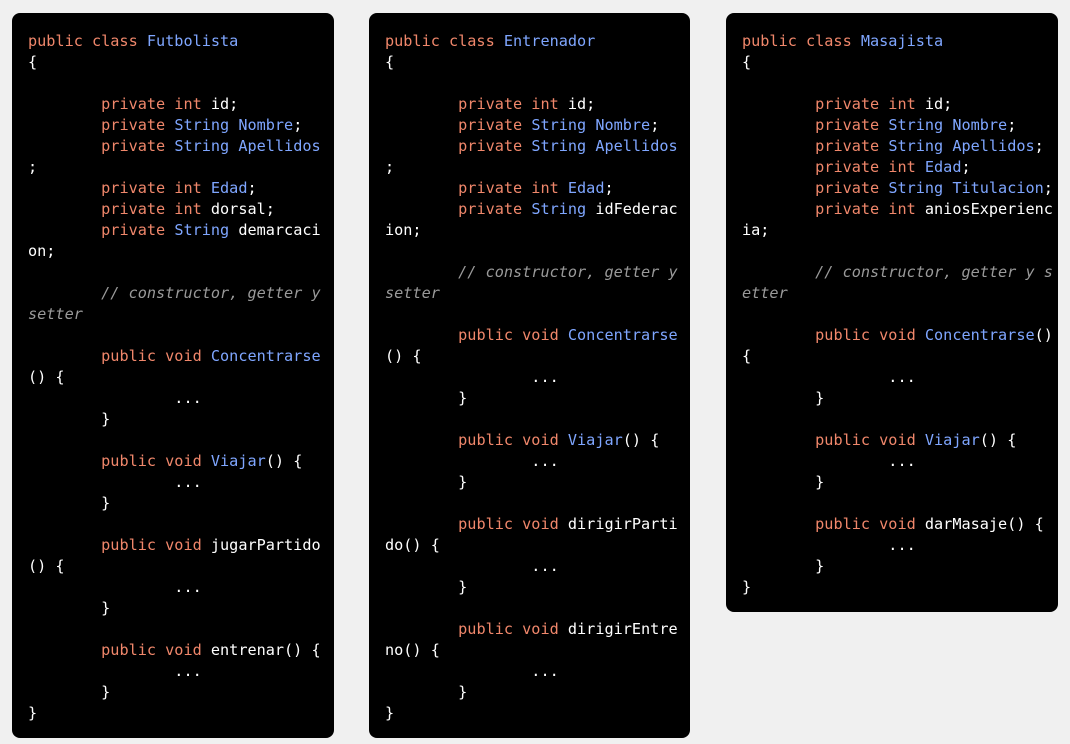 The width and height of the screenshot is (1070, 744). I want to click on code-line: private String demarcaci, so click(173, 230).